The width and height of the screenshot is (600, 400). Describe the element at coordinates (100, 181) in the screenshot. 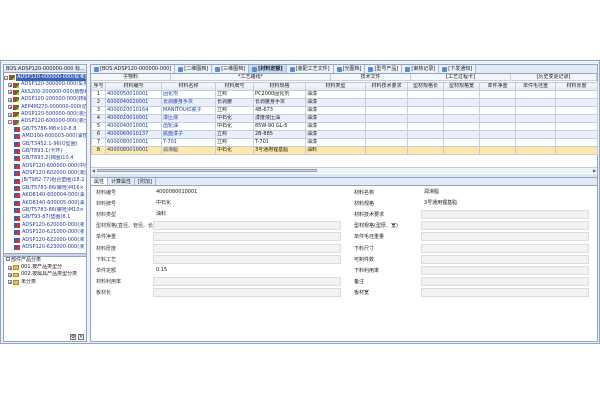

I see `property-tab-0: 属性` at that location.